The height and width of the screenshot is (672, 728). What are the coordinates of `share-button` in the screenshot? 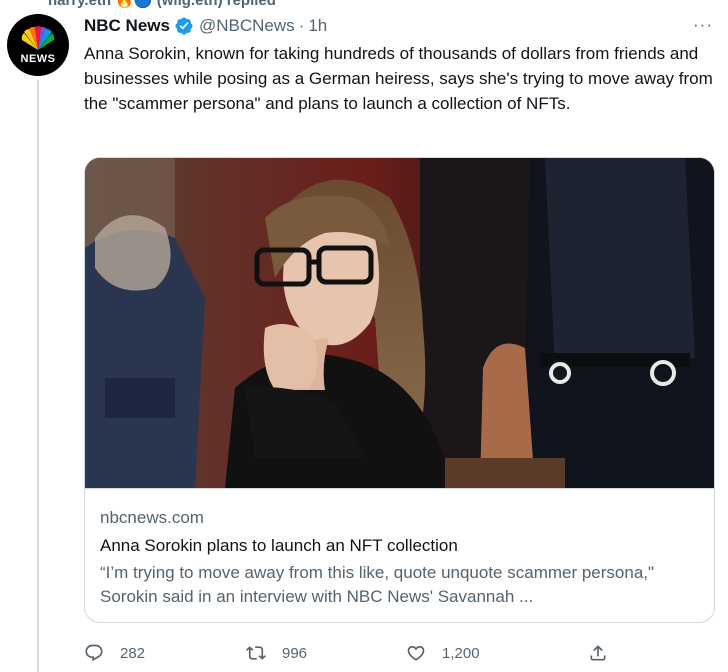 It's located at (598, 653).